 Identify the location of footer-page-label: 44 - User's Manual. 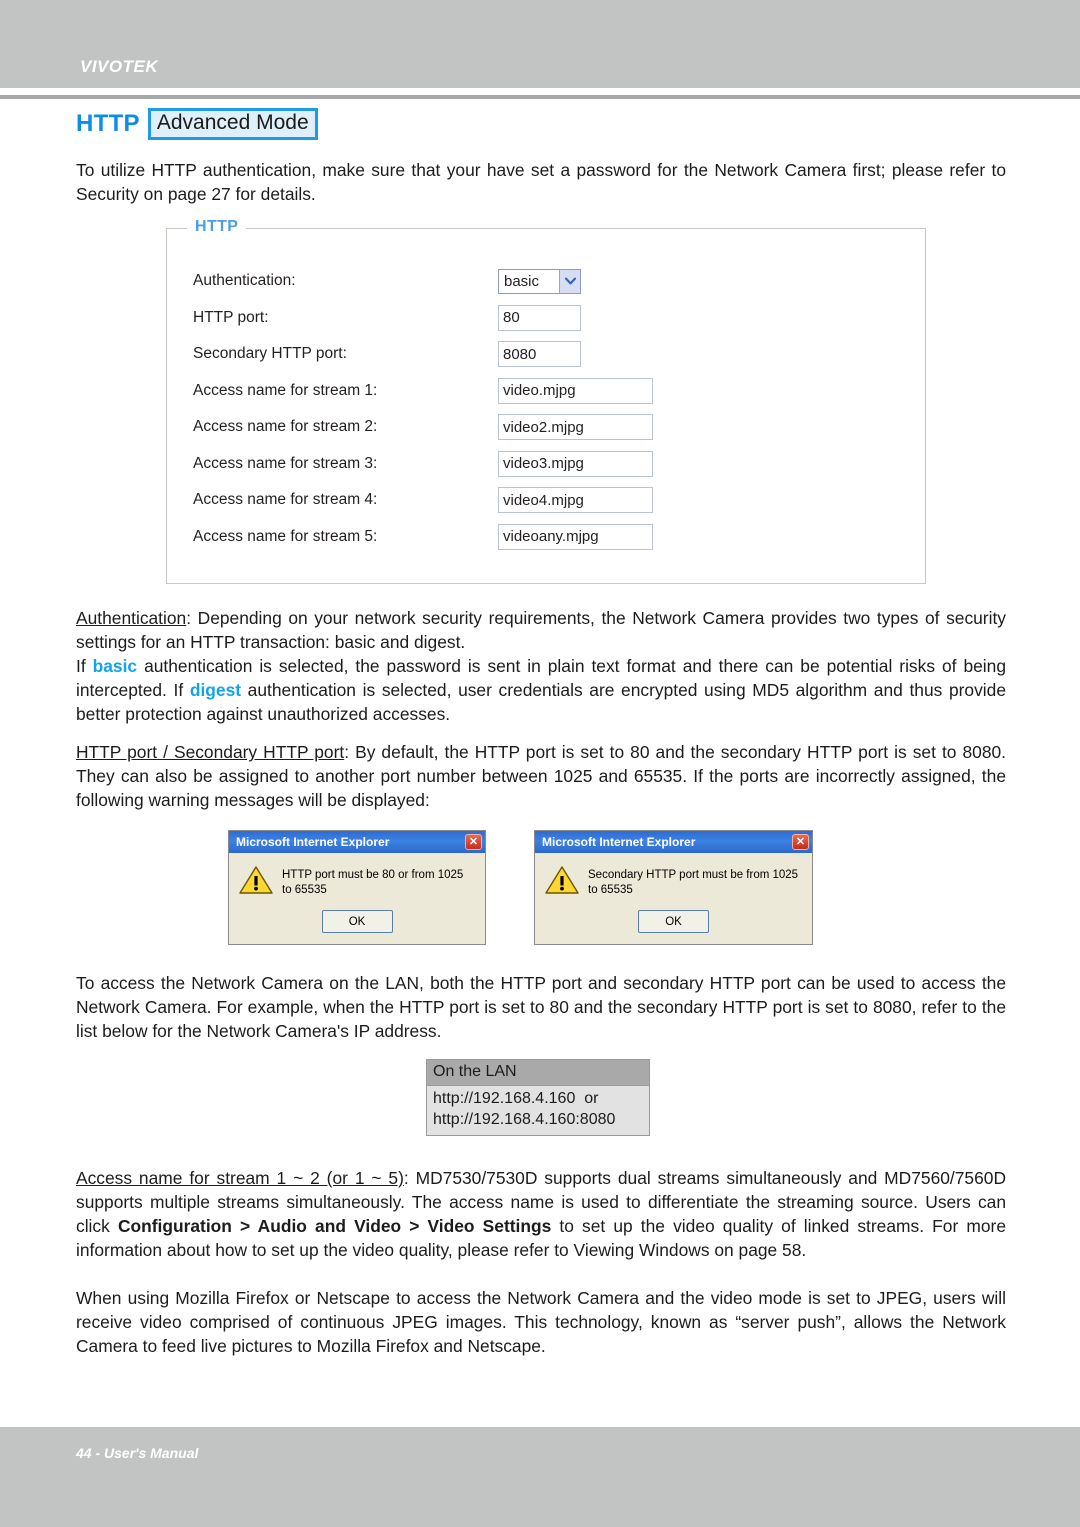
(137, 1453).